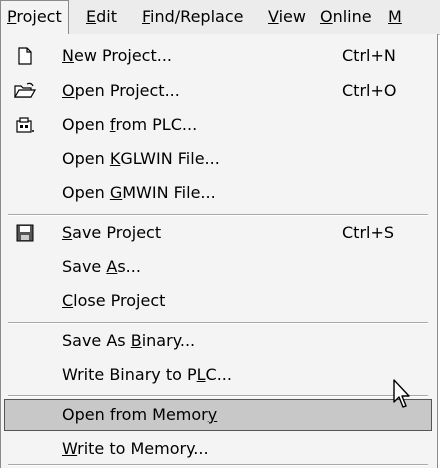 The image size is (440, 468). Describe the element at coordinates (25, 125) in the screenshot. I see `plc-open-icon` at that location.